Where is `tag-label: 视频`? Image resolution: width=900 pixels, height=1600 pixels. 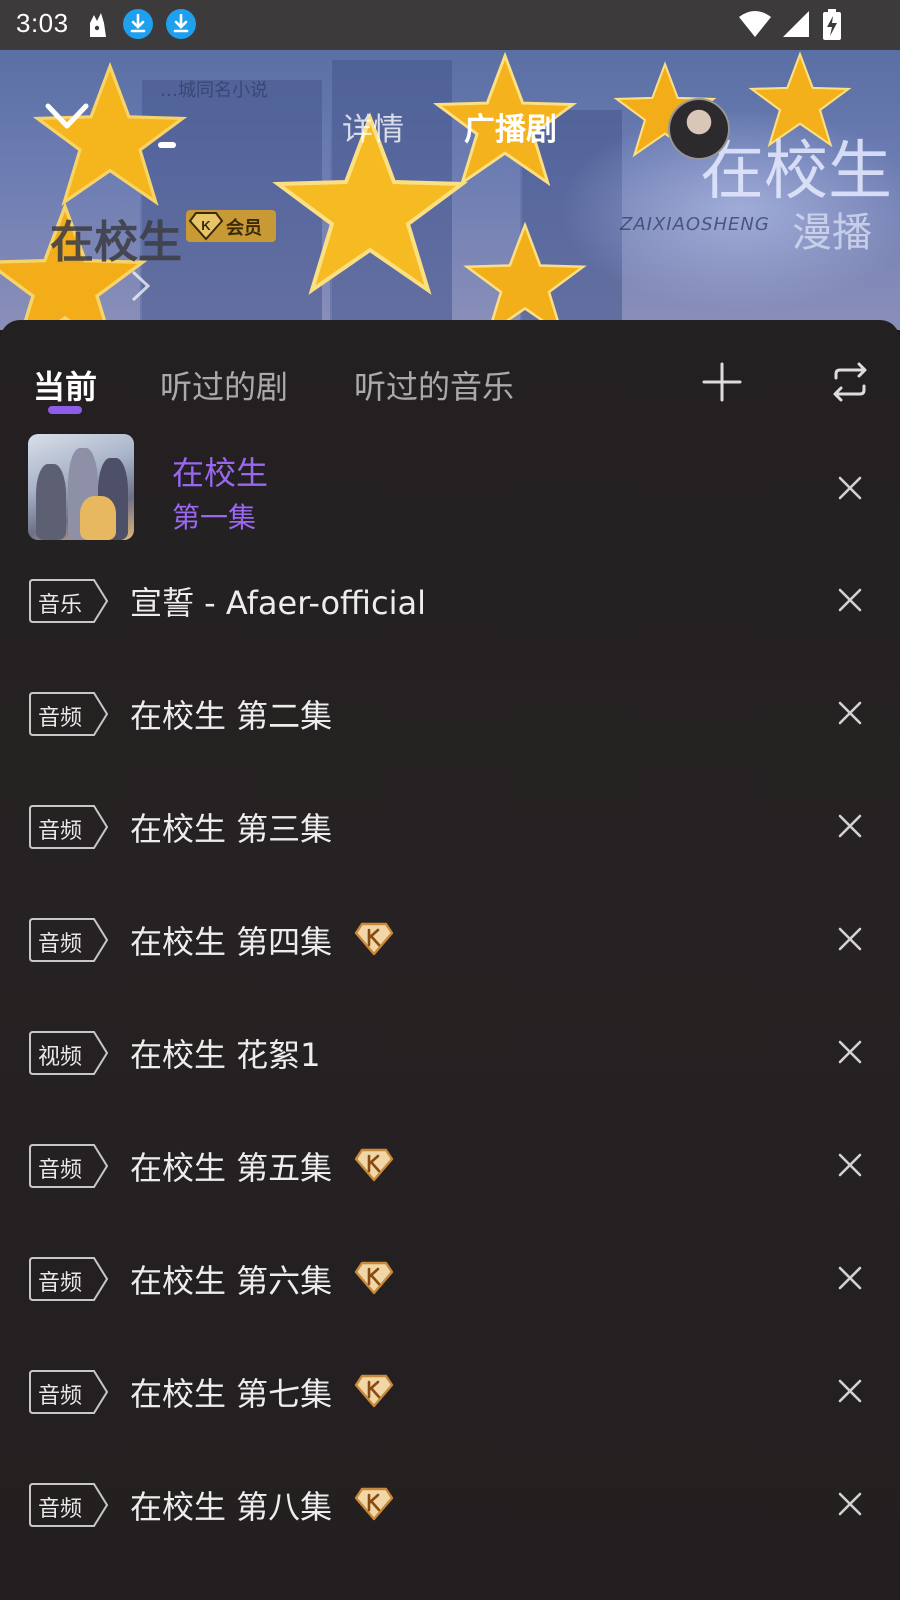 tag-label: 视频 is located at coordinates (60, 1057).